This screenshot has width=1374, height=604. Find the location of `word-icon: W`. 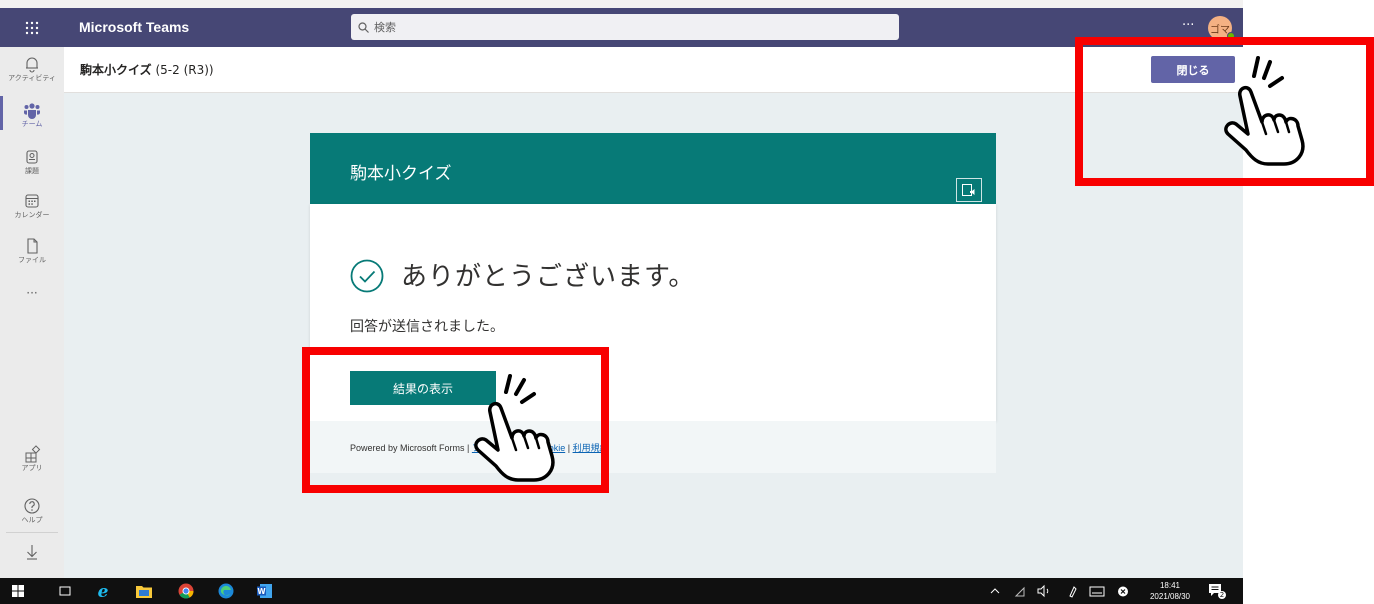

word-icon: W is located at coordinates (264, 591).